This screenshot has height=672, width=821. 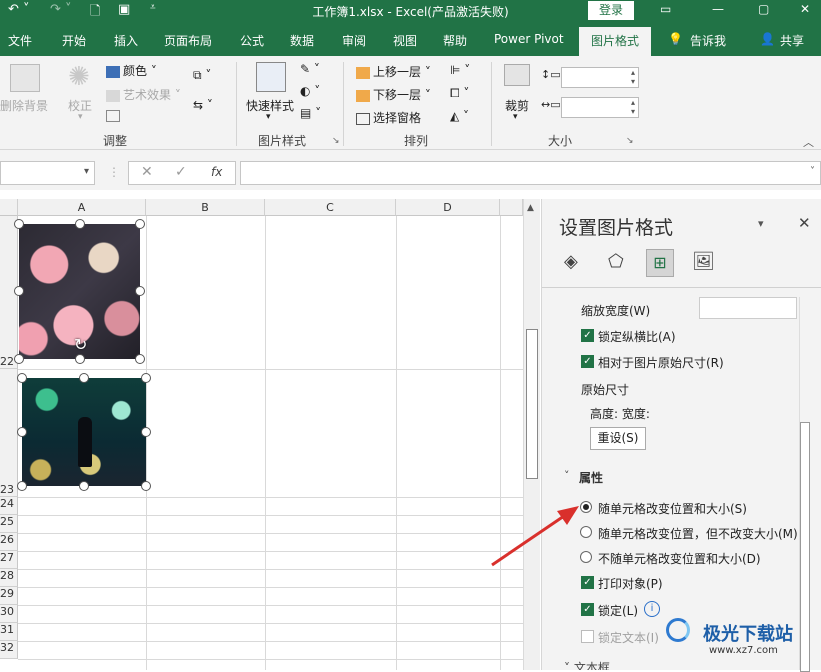 I want to click on ribbon-display-icon: ▭, so click(x=665, y=9).